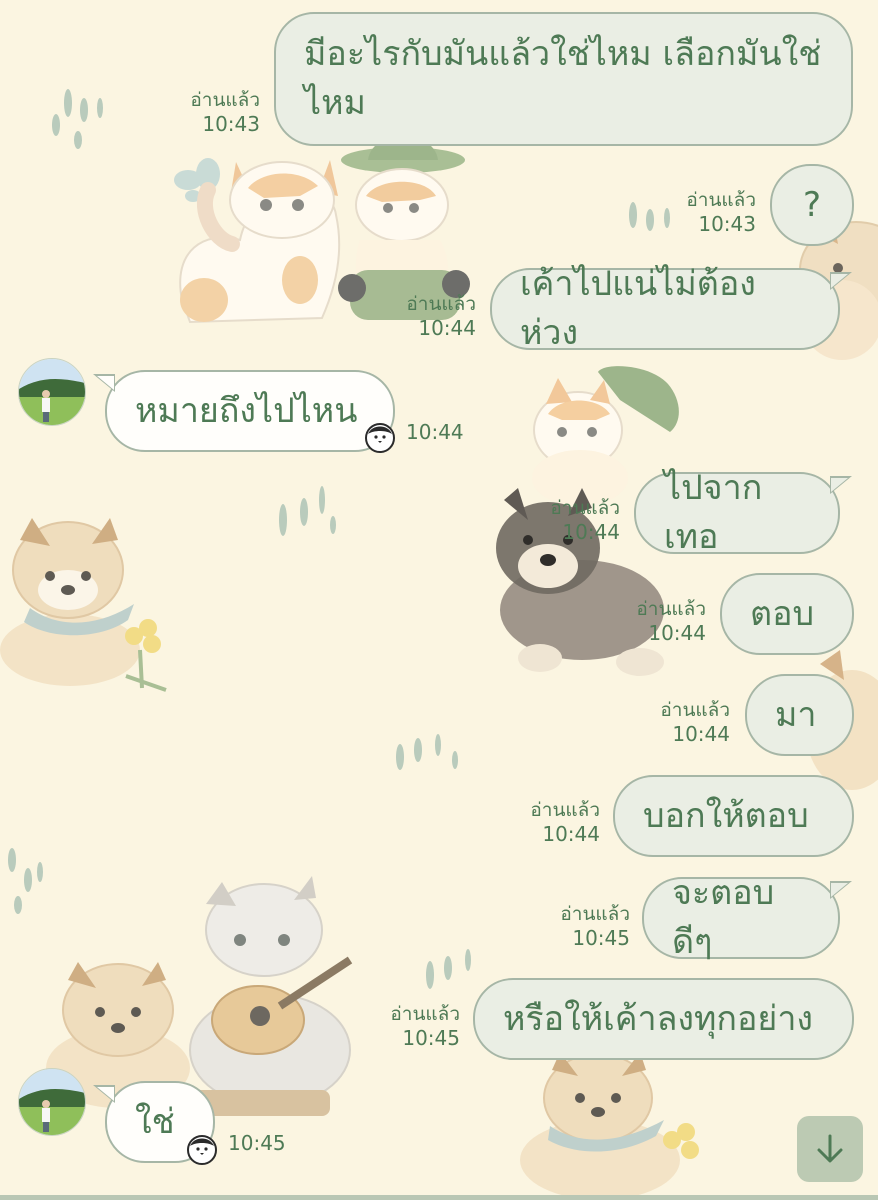 This screenshot has width=878, height=1200. I want to click on message-bubble-outgoing: ?, so click(812, 205).